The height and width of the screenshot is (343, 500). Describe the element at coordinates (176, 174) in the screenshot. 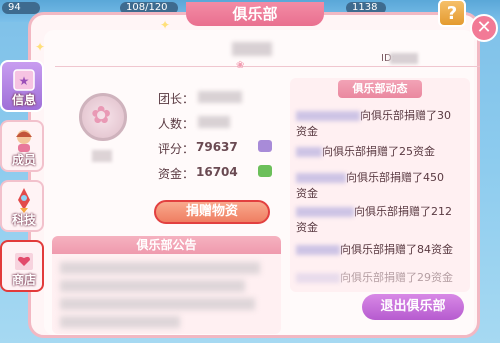

I see `funds-label: 资金：` at that location.